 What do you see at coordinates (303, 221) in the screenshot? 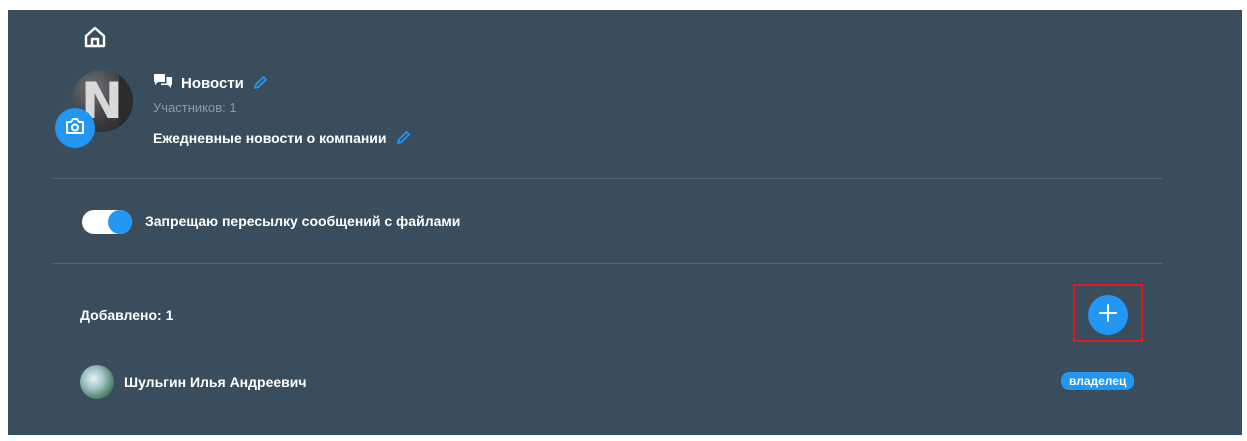
I see `forward-files-toggle-label: Запрещаю пересылку сообщений с файлами` at bounding box center [303, 221].